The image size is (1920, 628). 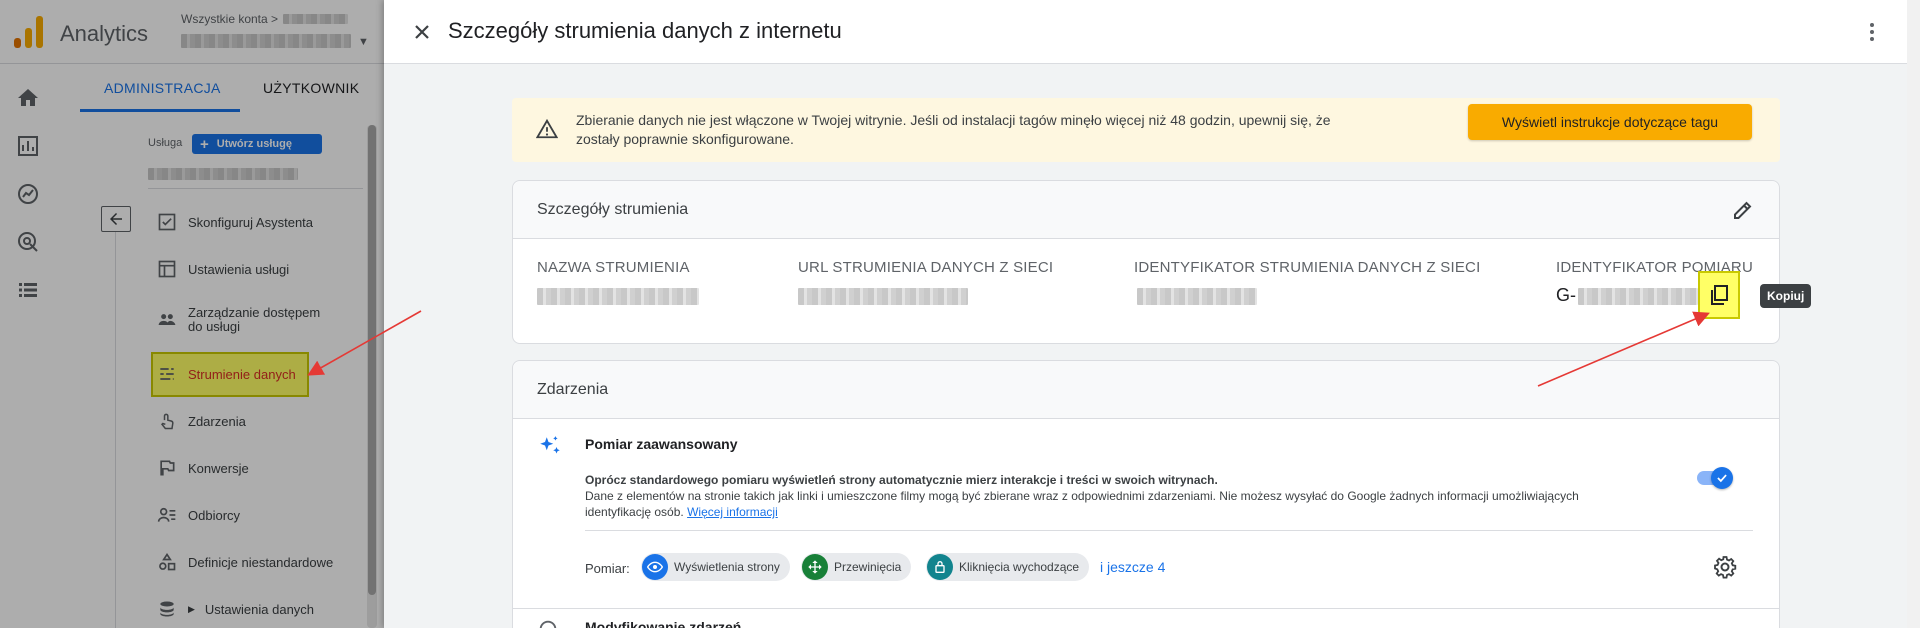 What do you see at coordinates (815, 567) in the screenshot?
I see `scroll-icon` at bounding box center [815, 567].